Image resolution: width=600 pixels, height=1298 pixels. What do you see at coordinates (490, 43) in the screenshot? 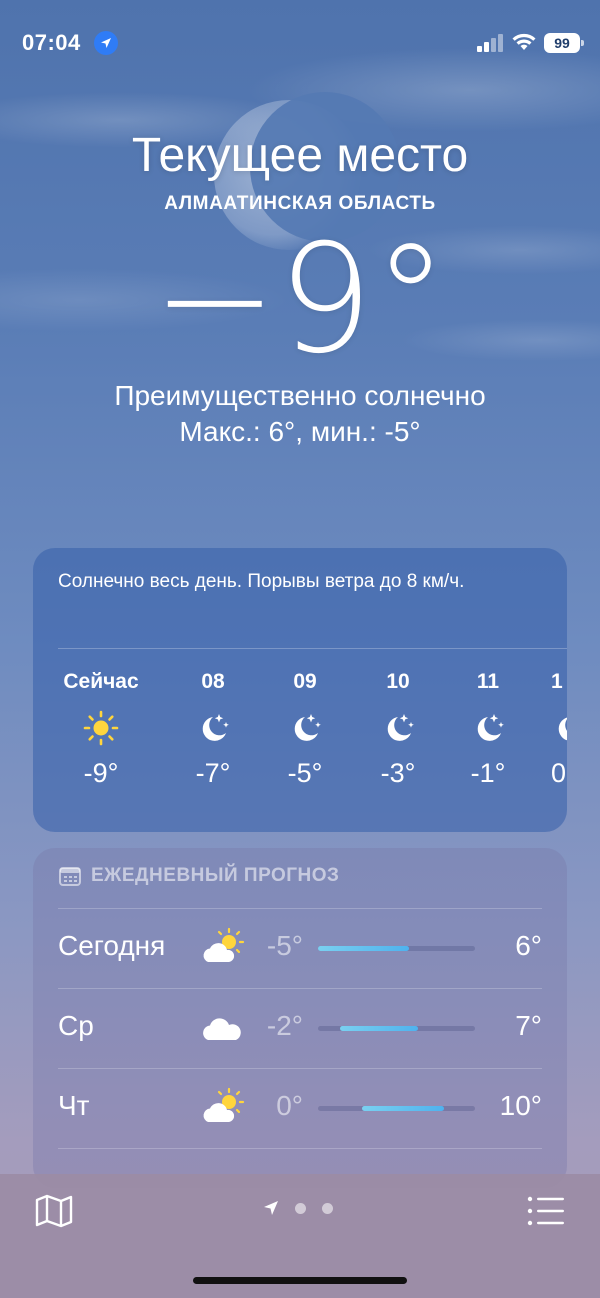
I see `cellular-signal-icon` at bounding box center [490, 43].